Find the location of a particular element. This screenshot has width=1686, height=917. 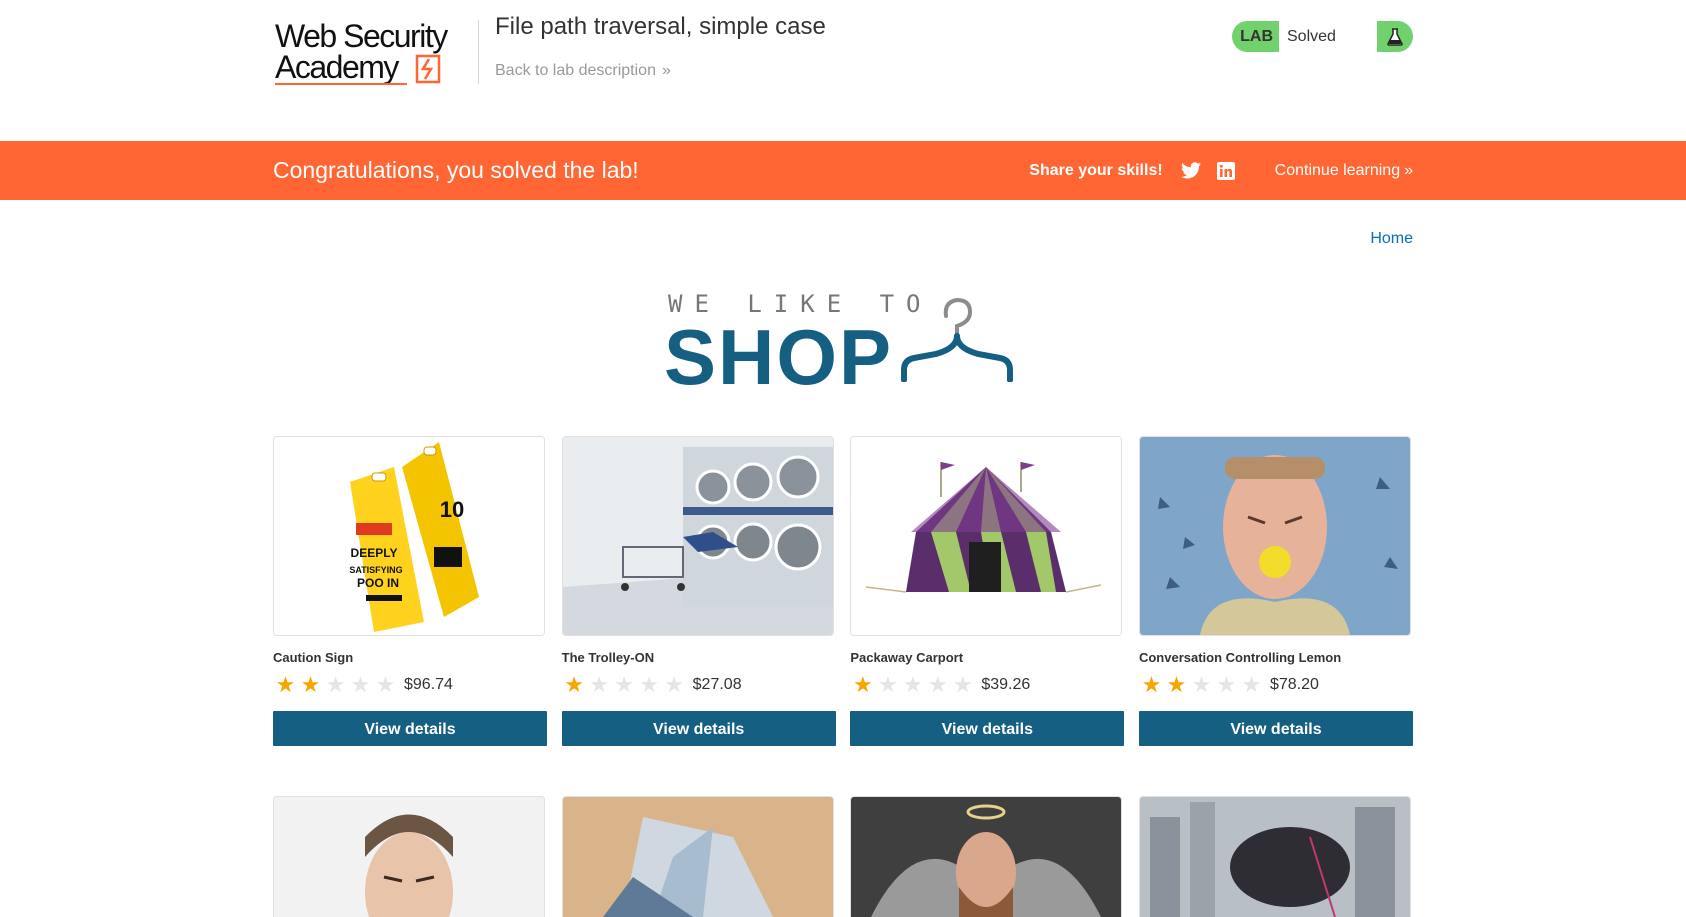

product-name: Conversation Controlling Lemon is located at coordinates (1240, 657).